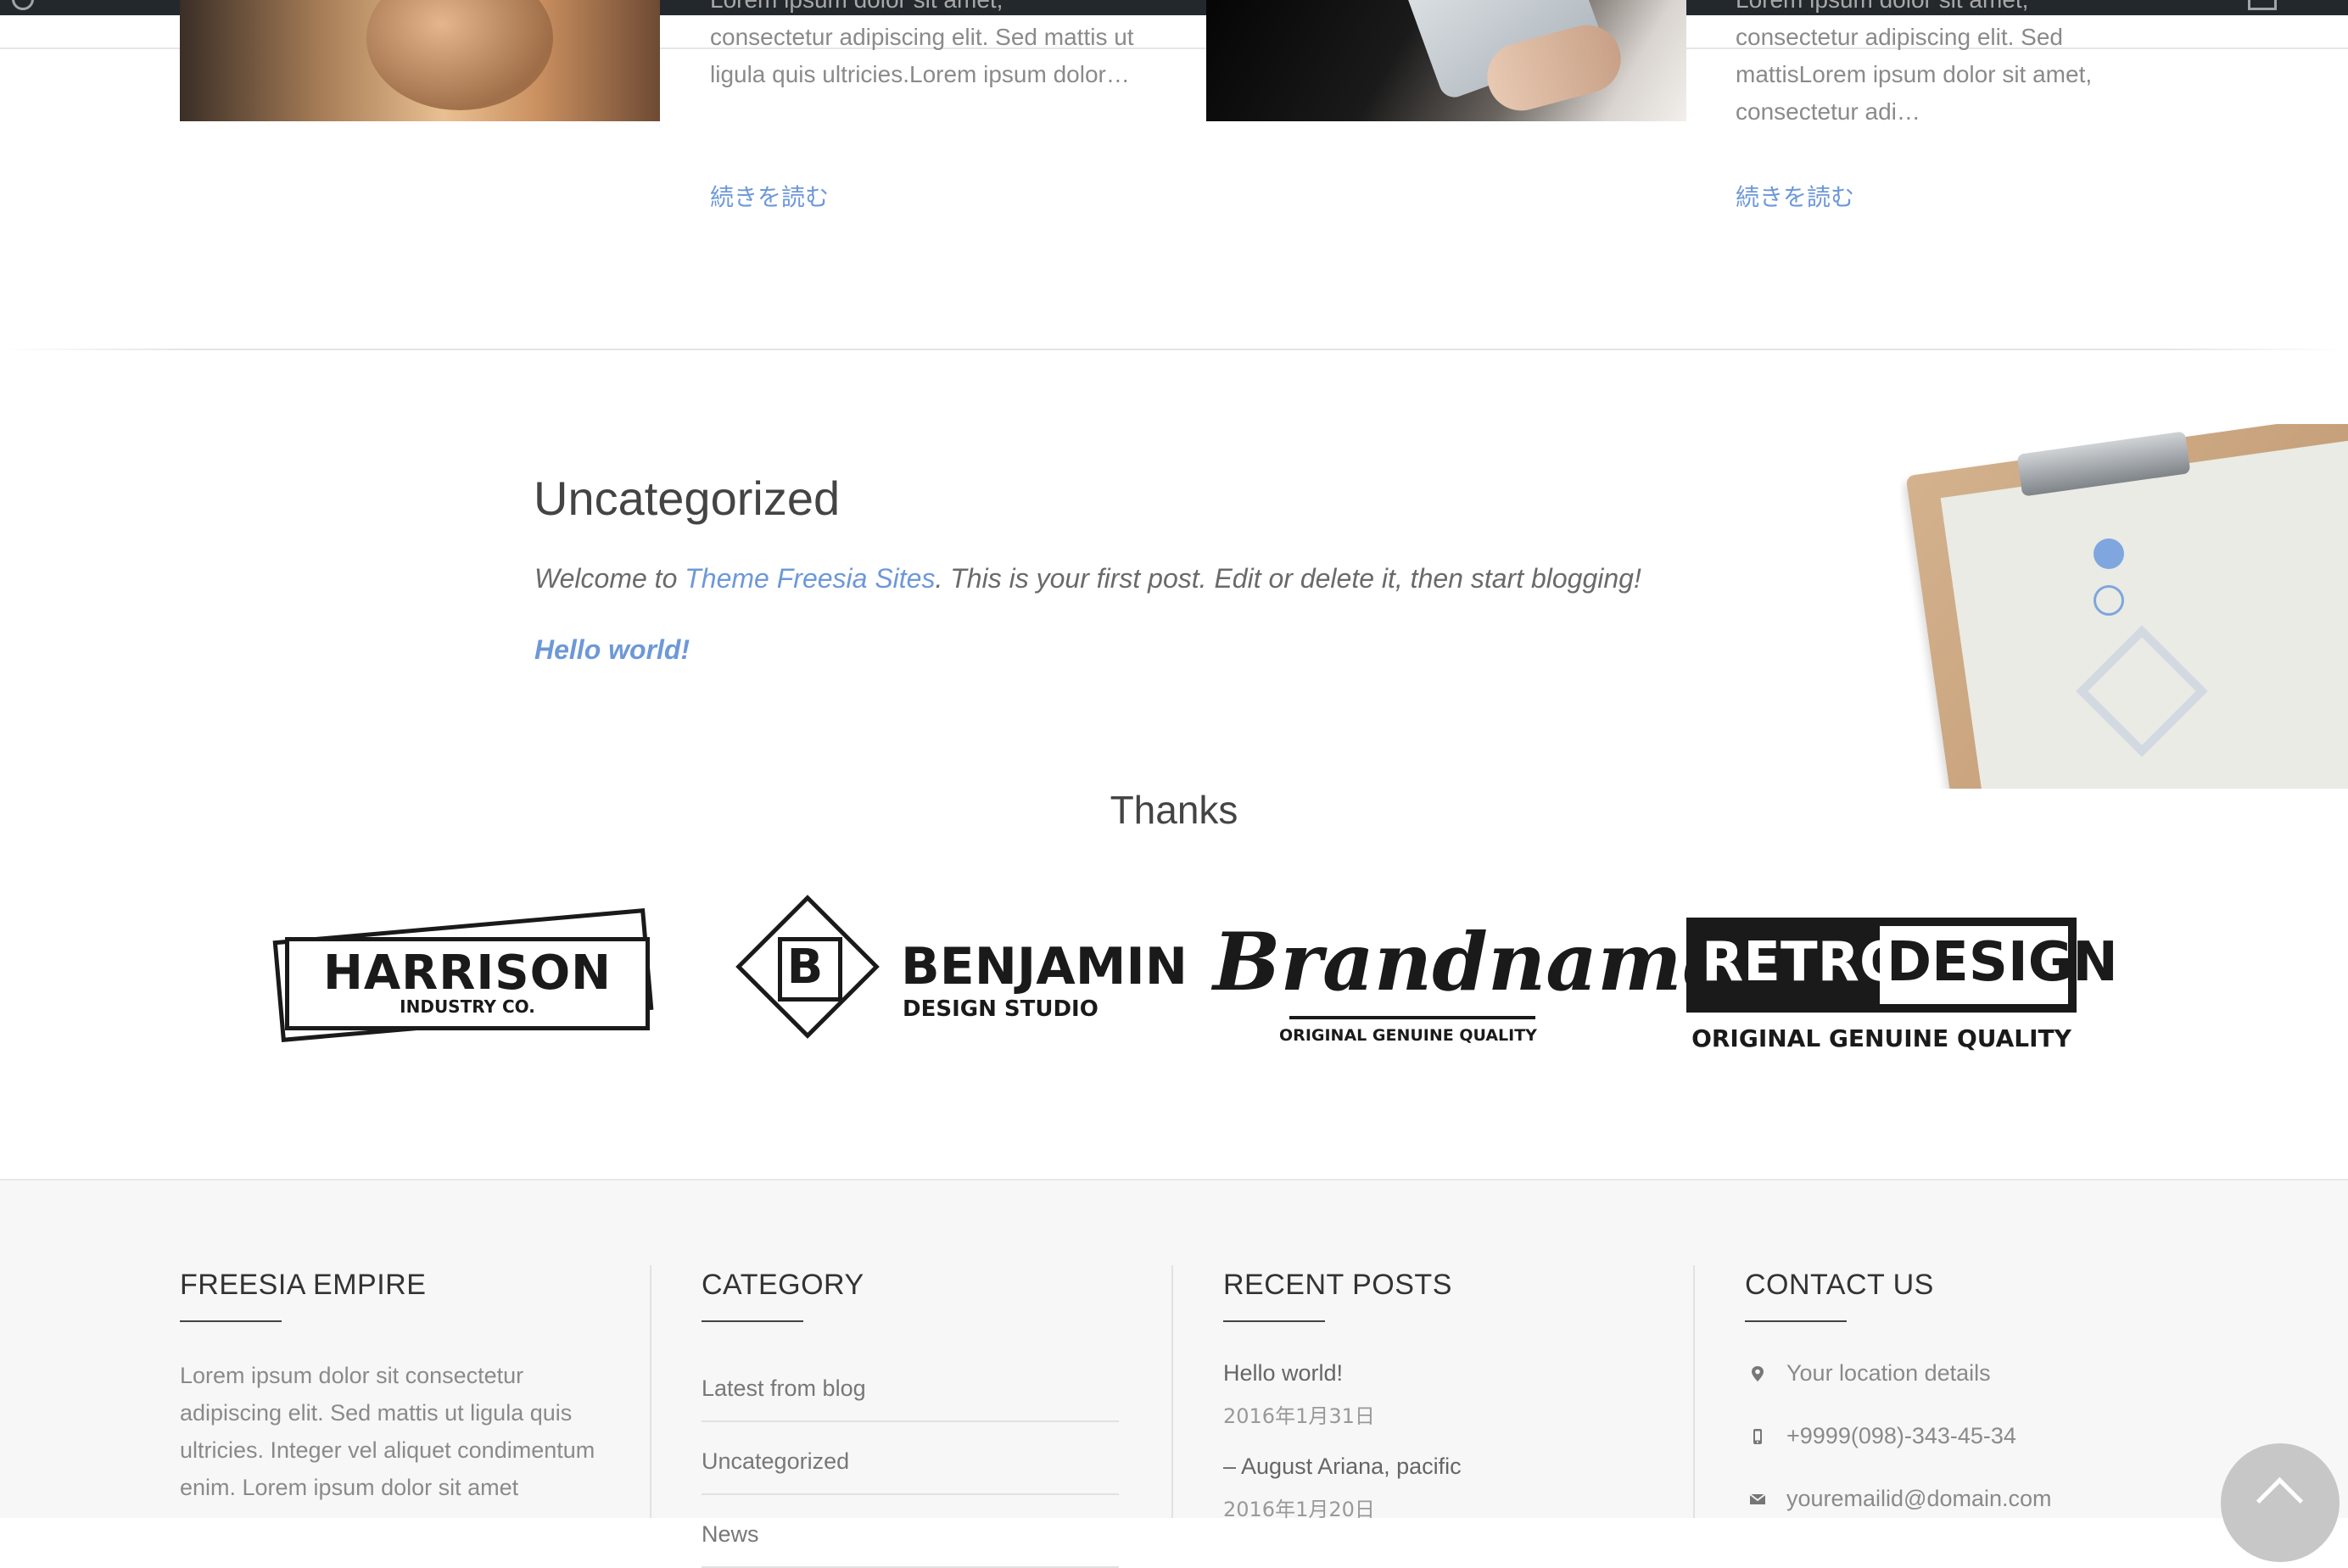 The height and width of the screenshot is (1568, 2348). Describe the element at coordinates (1757, 1499) in the screenshot. I see `envelope-icon` at that location.